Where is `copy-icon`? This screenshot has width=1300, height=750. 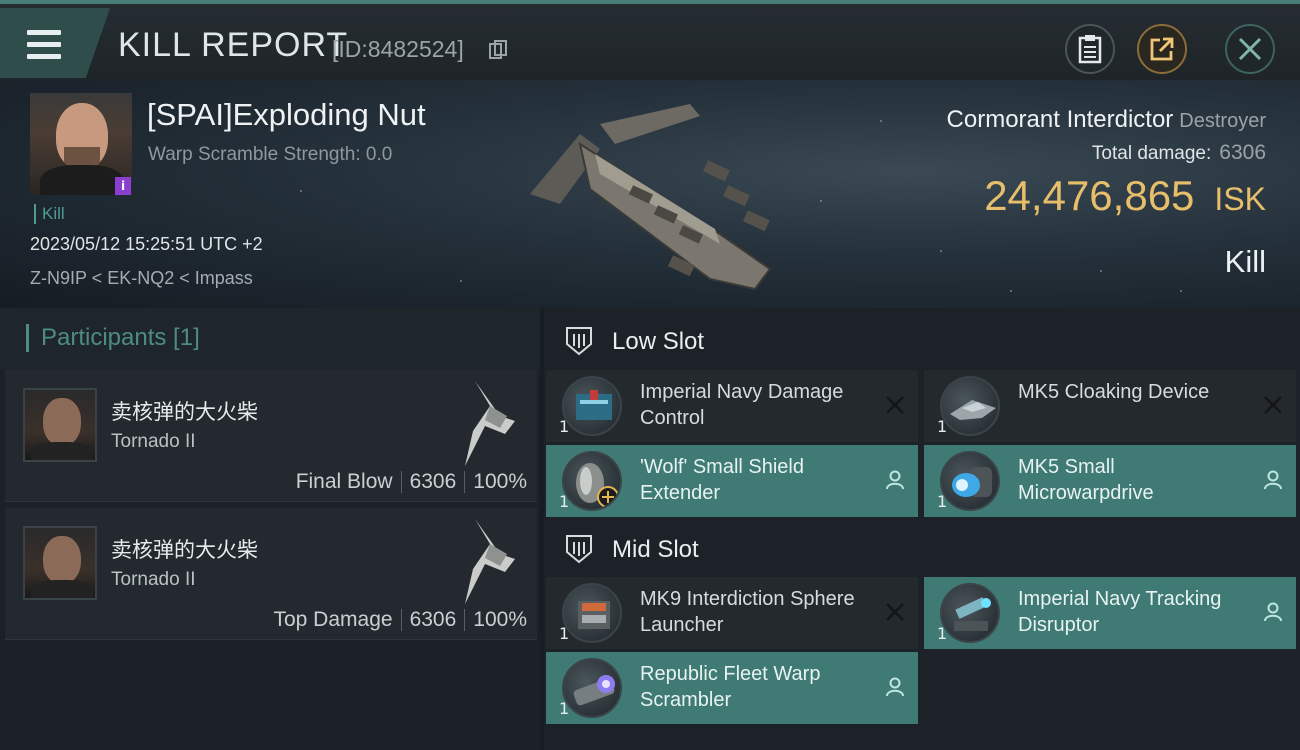
copy-icon is located at coordinates (498, 50).